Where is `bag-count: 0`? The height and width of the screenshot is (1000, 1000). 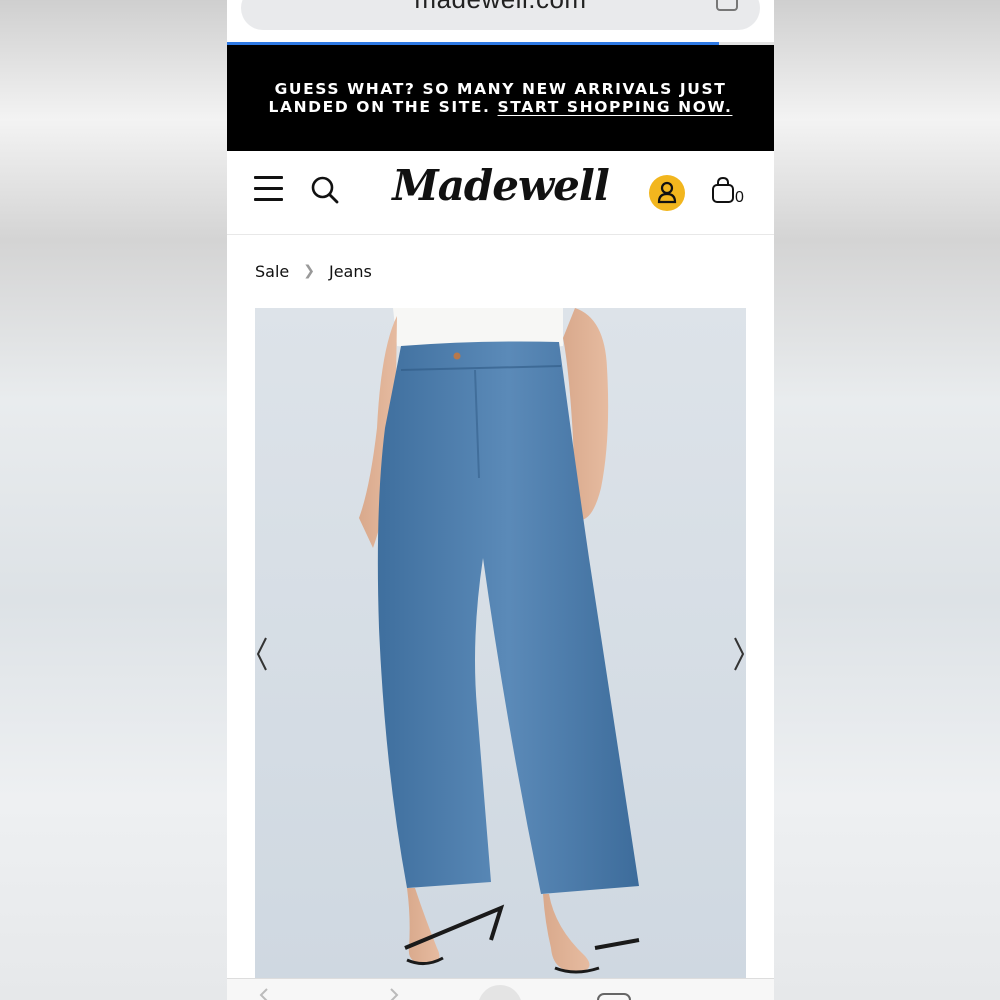 bag-count: 0 is located at coordinates (739, 197).